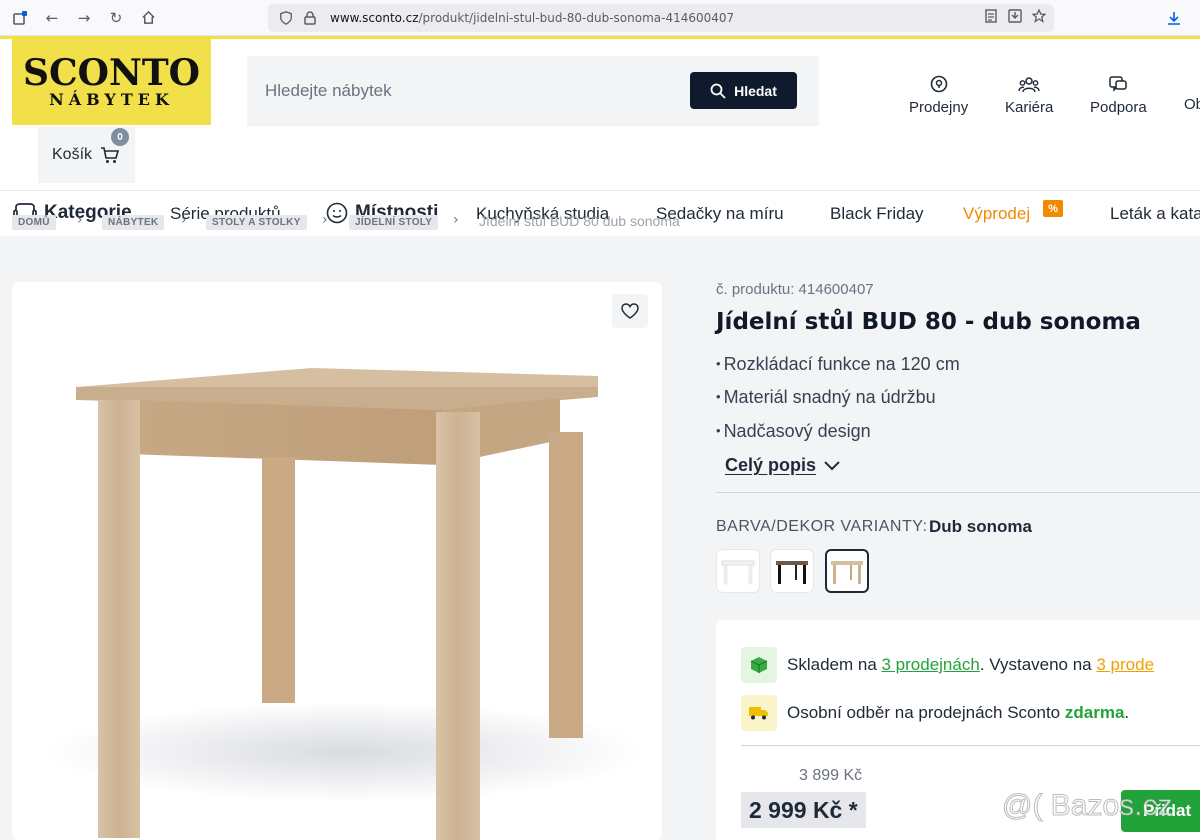 This screenshot has width=1200, height=840. Describe the element at coordinates (759, 665) in the screenshot. I see `box-icon` at that location.